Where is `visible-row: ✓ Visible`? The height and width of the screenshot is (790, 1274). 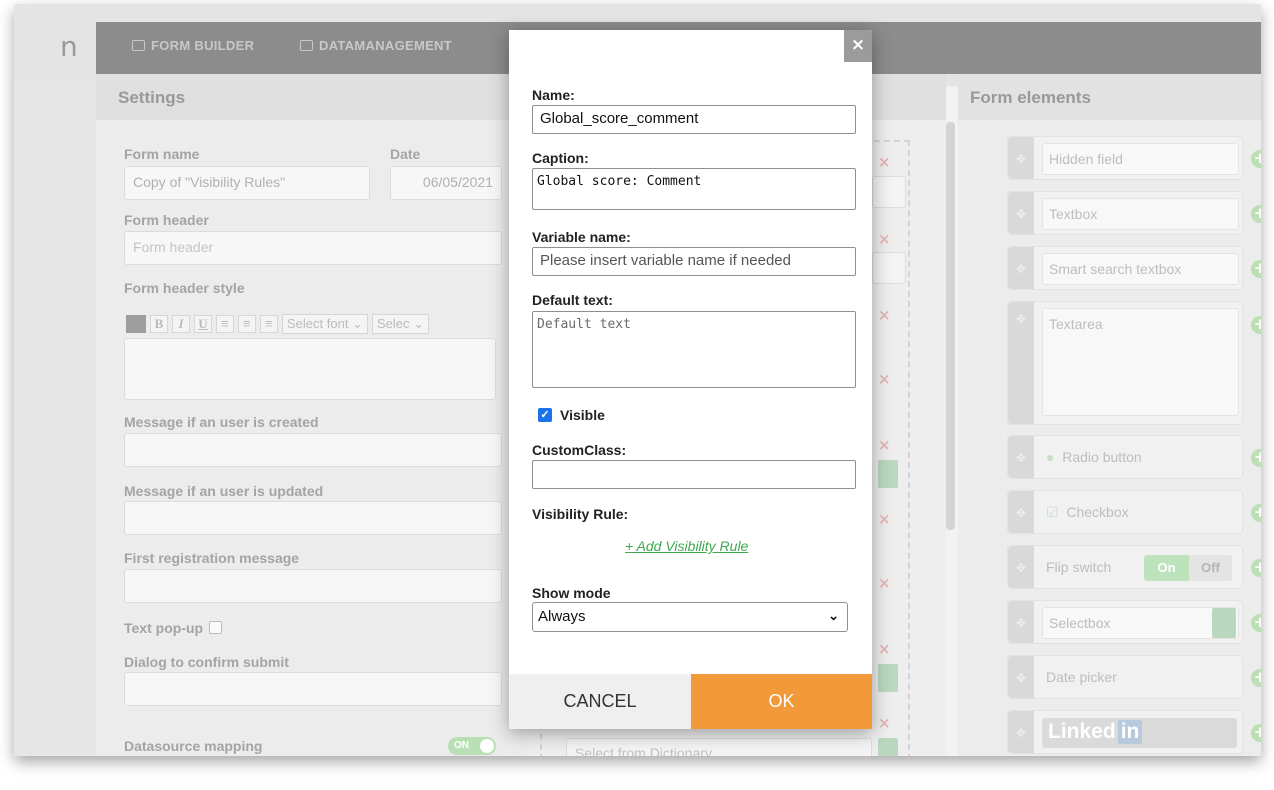 visible-row: ✓ Visible is located at coordinates (571, 415).